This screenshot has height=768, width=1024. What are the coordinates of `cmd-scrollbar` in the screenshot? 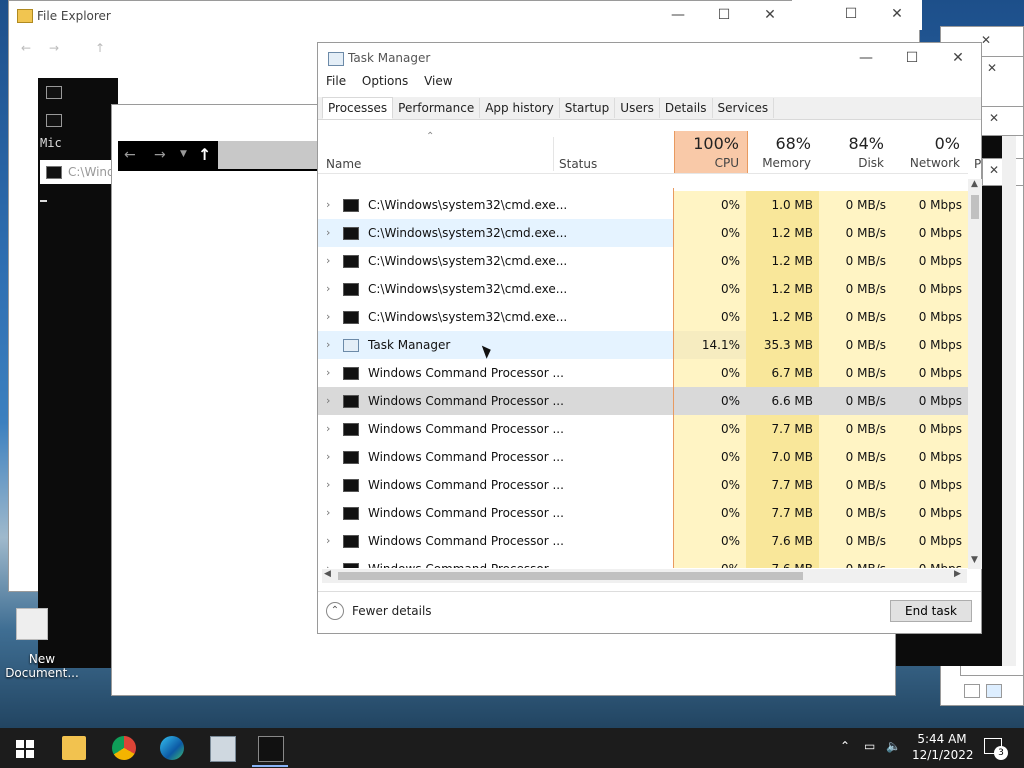 It's located at (1009, 401).